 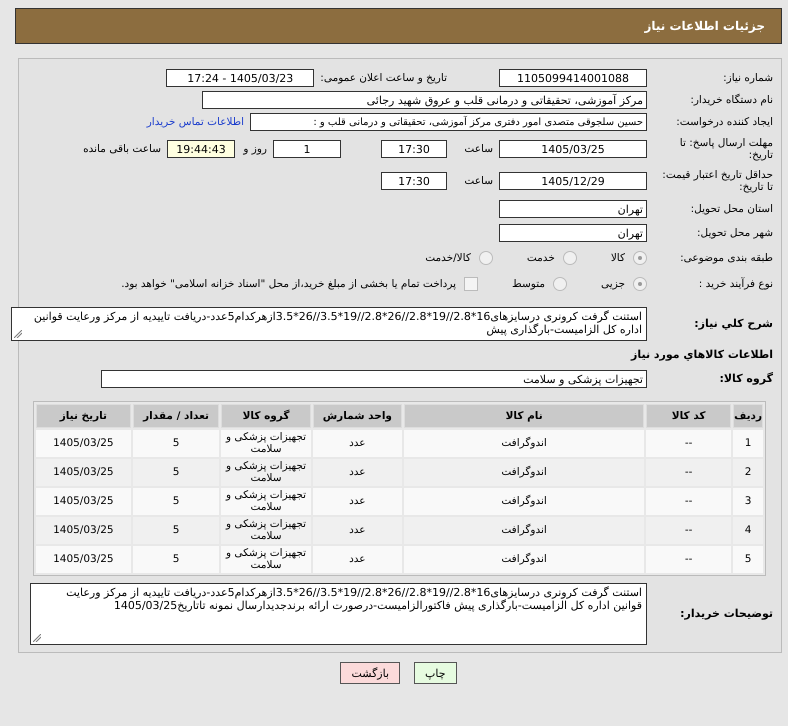 What do you see at coordinates (573, 149) in the screenshot?
I see `deadline-date-field: 1405/03/25` at bounding box center [573, 149].